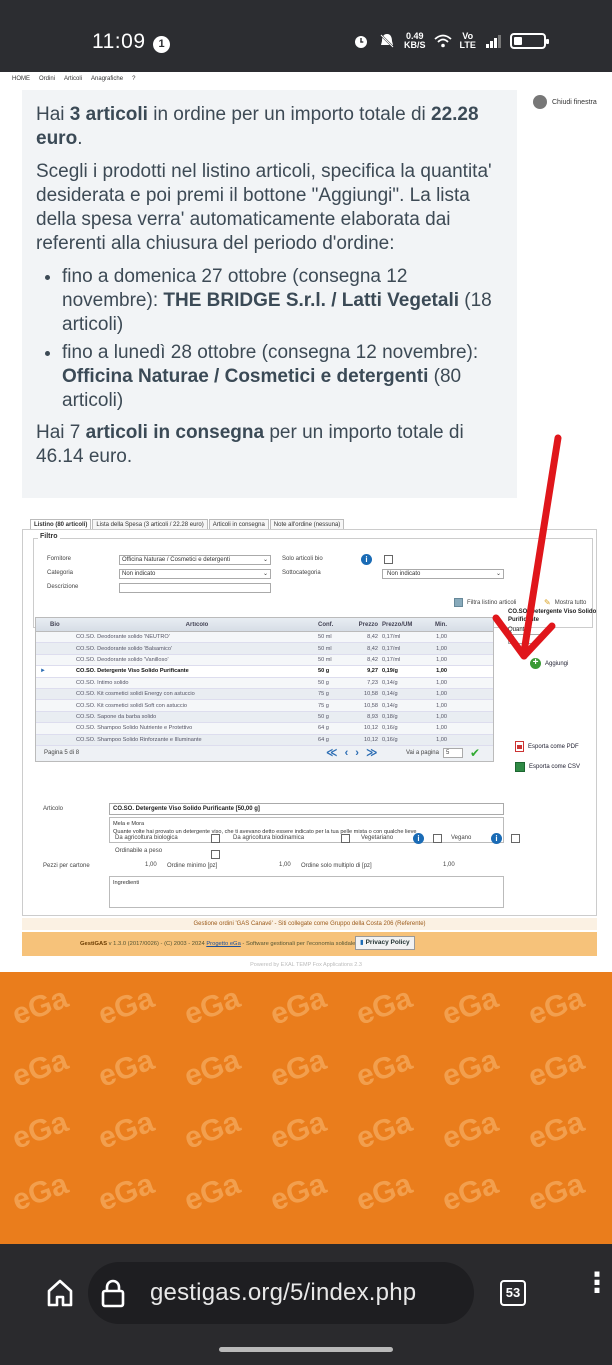 Image resolution: width=612 pixels, height=1365 pixels. What do you see at coordinates (371, 739) in the screenshot?
I see `row-prezzo: 10,12` at bounding box center [371, 739].